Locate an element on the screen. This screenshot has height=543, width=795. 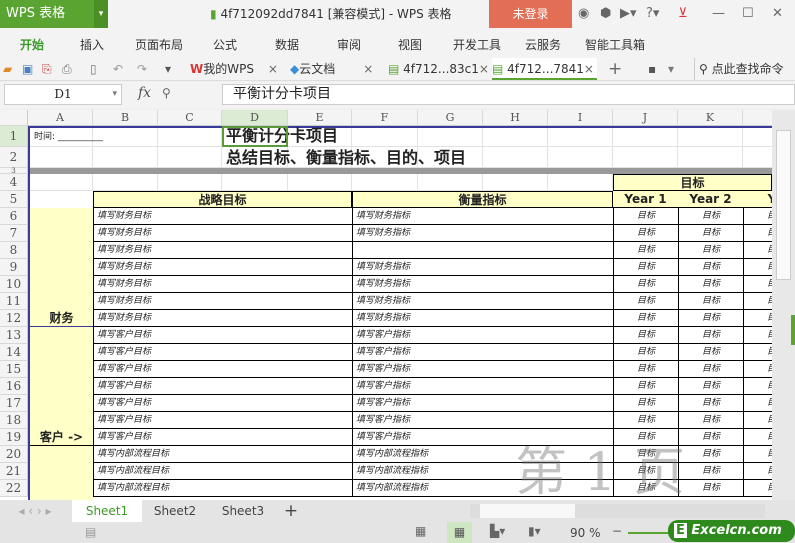
tab-view: 视图 is located at coordinates (410, 44).